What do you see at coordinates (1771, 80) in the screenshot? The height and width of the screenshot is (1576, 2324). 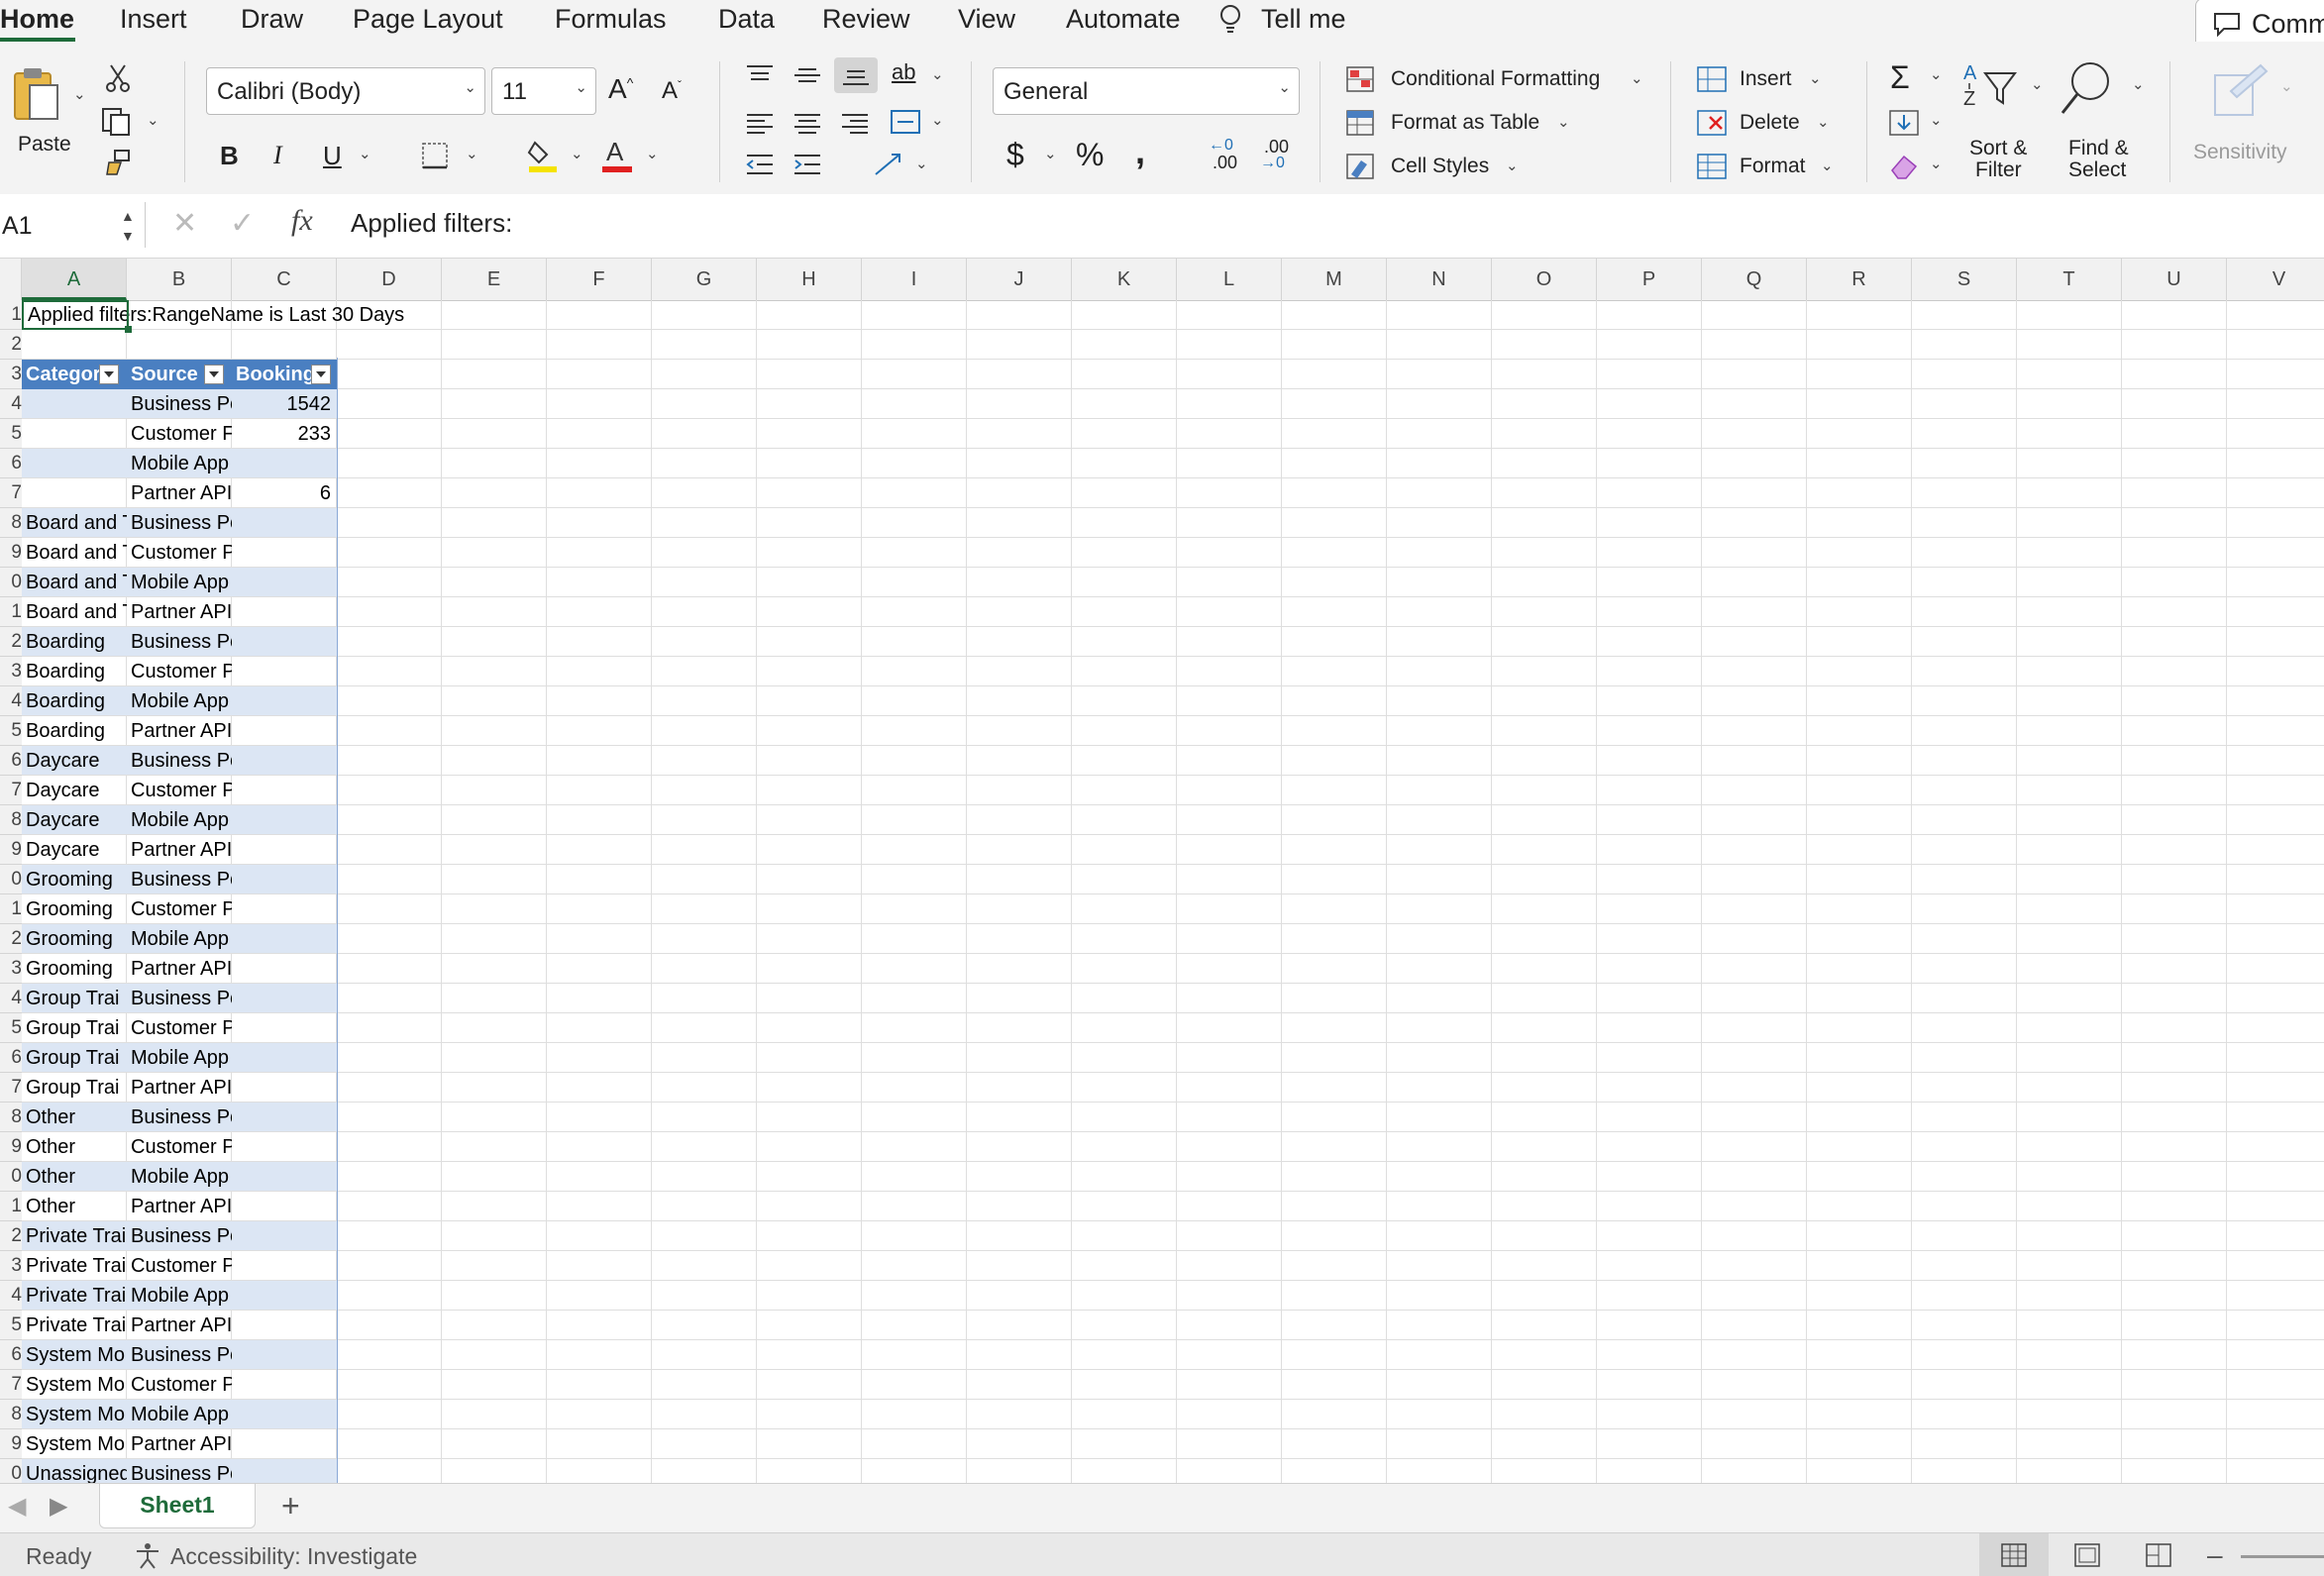 I see `insert-cells-button: Insert ⌄` at bounding box center [1771, 80].